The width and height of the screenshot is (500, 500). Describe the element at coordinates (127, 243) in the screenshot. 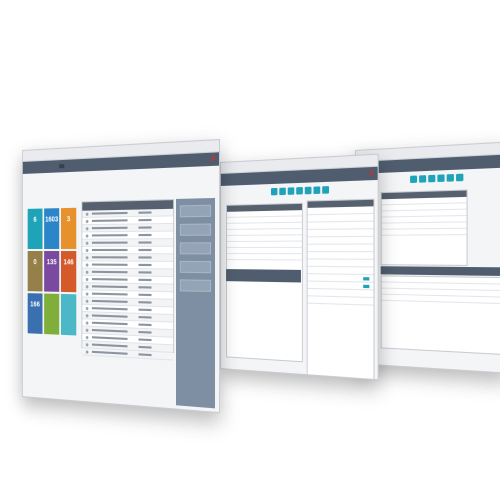

I see `table-row` at that location.